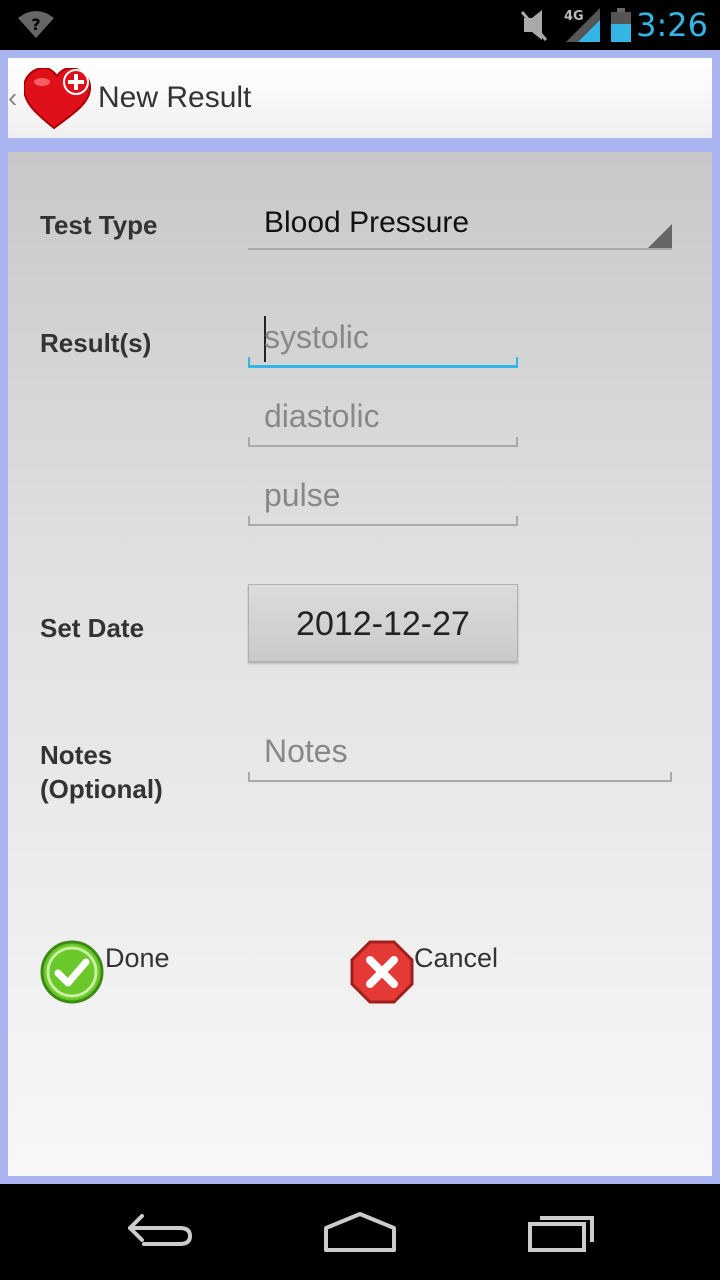 The image size is (720, 1280). I want to click on test-type-spinner: Blood Pressure, so click(460, 226).